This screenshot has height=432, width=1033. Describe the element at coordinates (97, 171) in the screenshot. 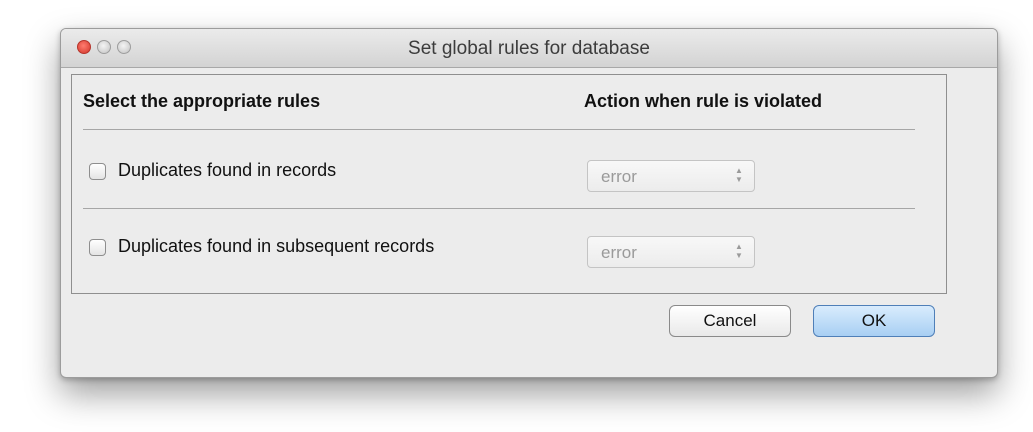

I see `rule-1-checkbox` at that location.